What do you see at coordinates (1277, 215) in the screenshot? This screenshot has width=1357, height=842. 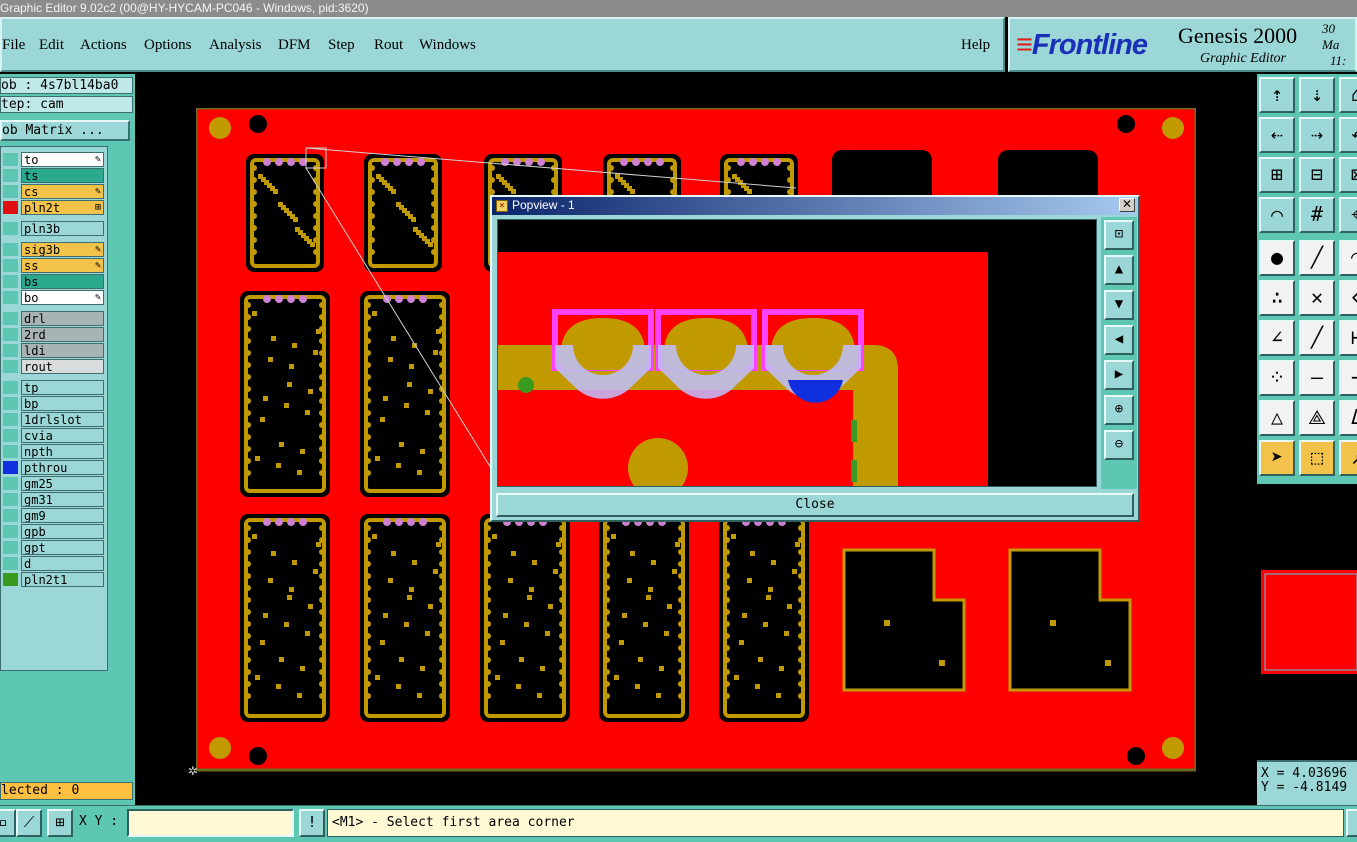 I see `measure-icon: ⌒` at bounding box center [1277, 215].